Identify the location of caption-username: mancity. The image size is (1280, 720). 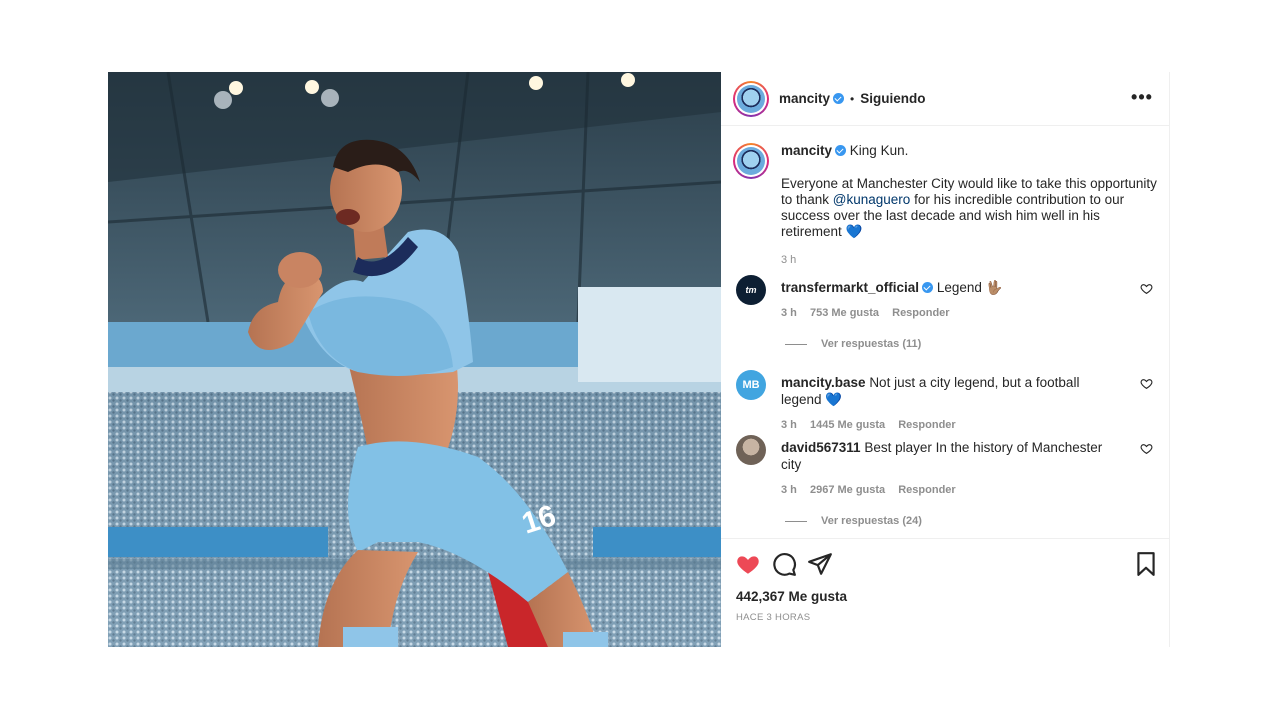
(806, 150).